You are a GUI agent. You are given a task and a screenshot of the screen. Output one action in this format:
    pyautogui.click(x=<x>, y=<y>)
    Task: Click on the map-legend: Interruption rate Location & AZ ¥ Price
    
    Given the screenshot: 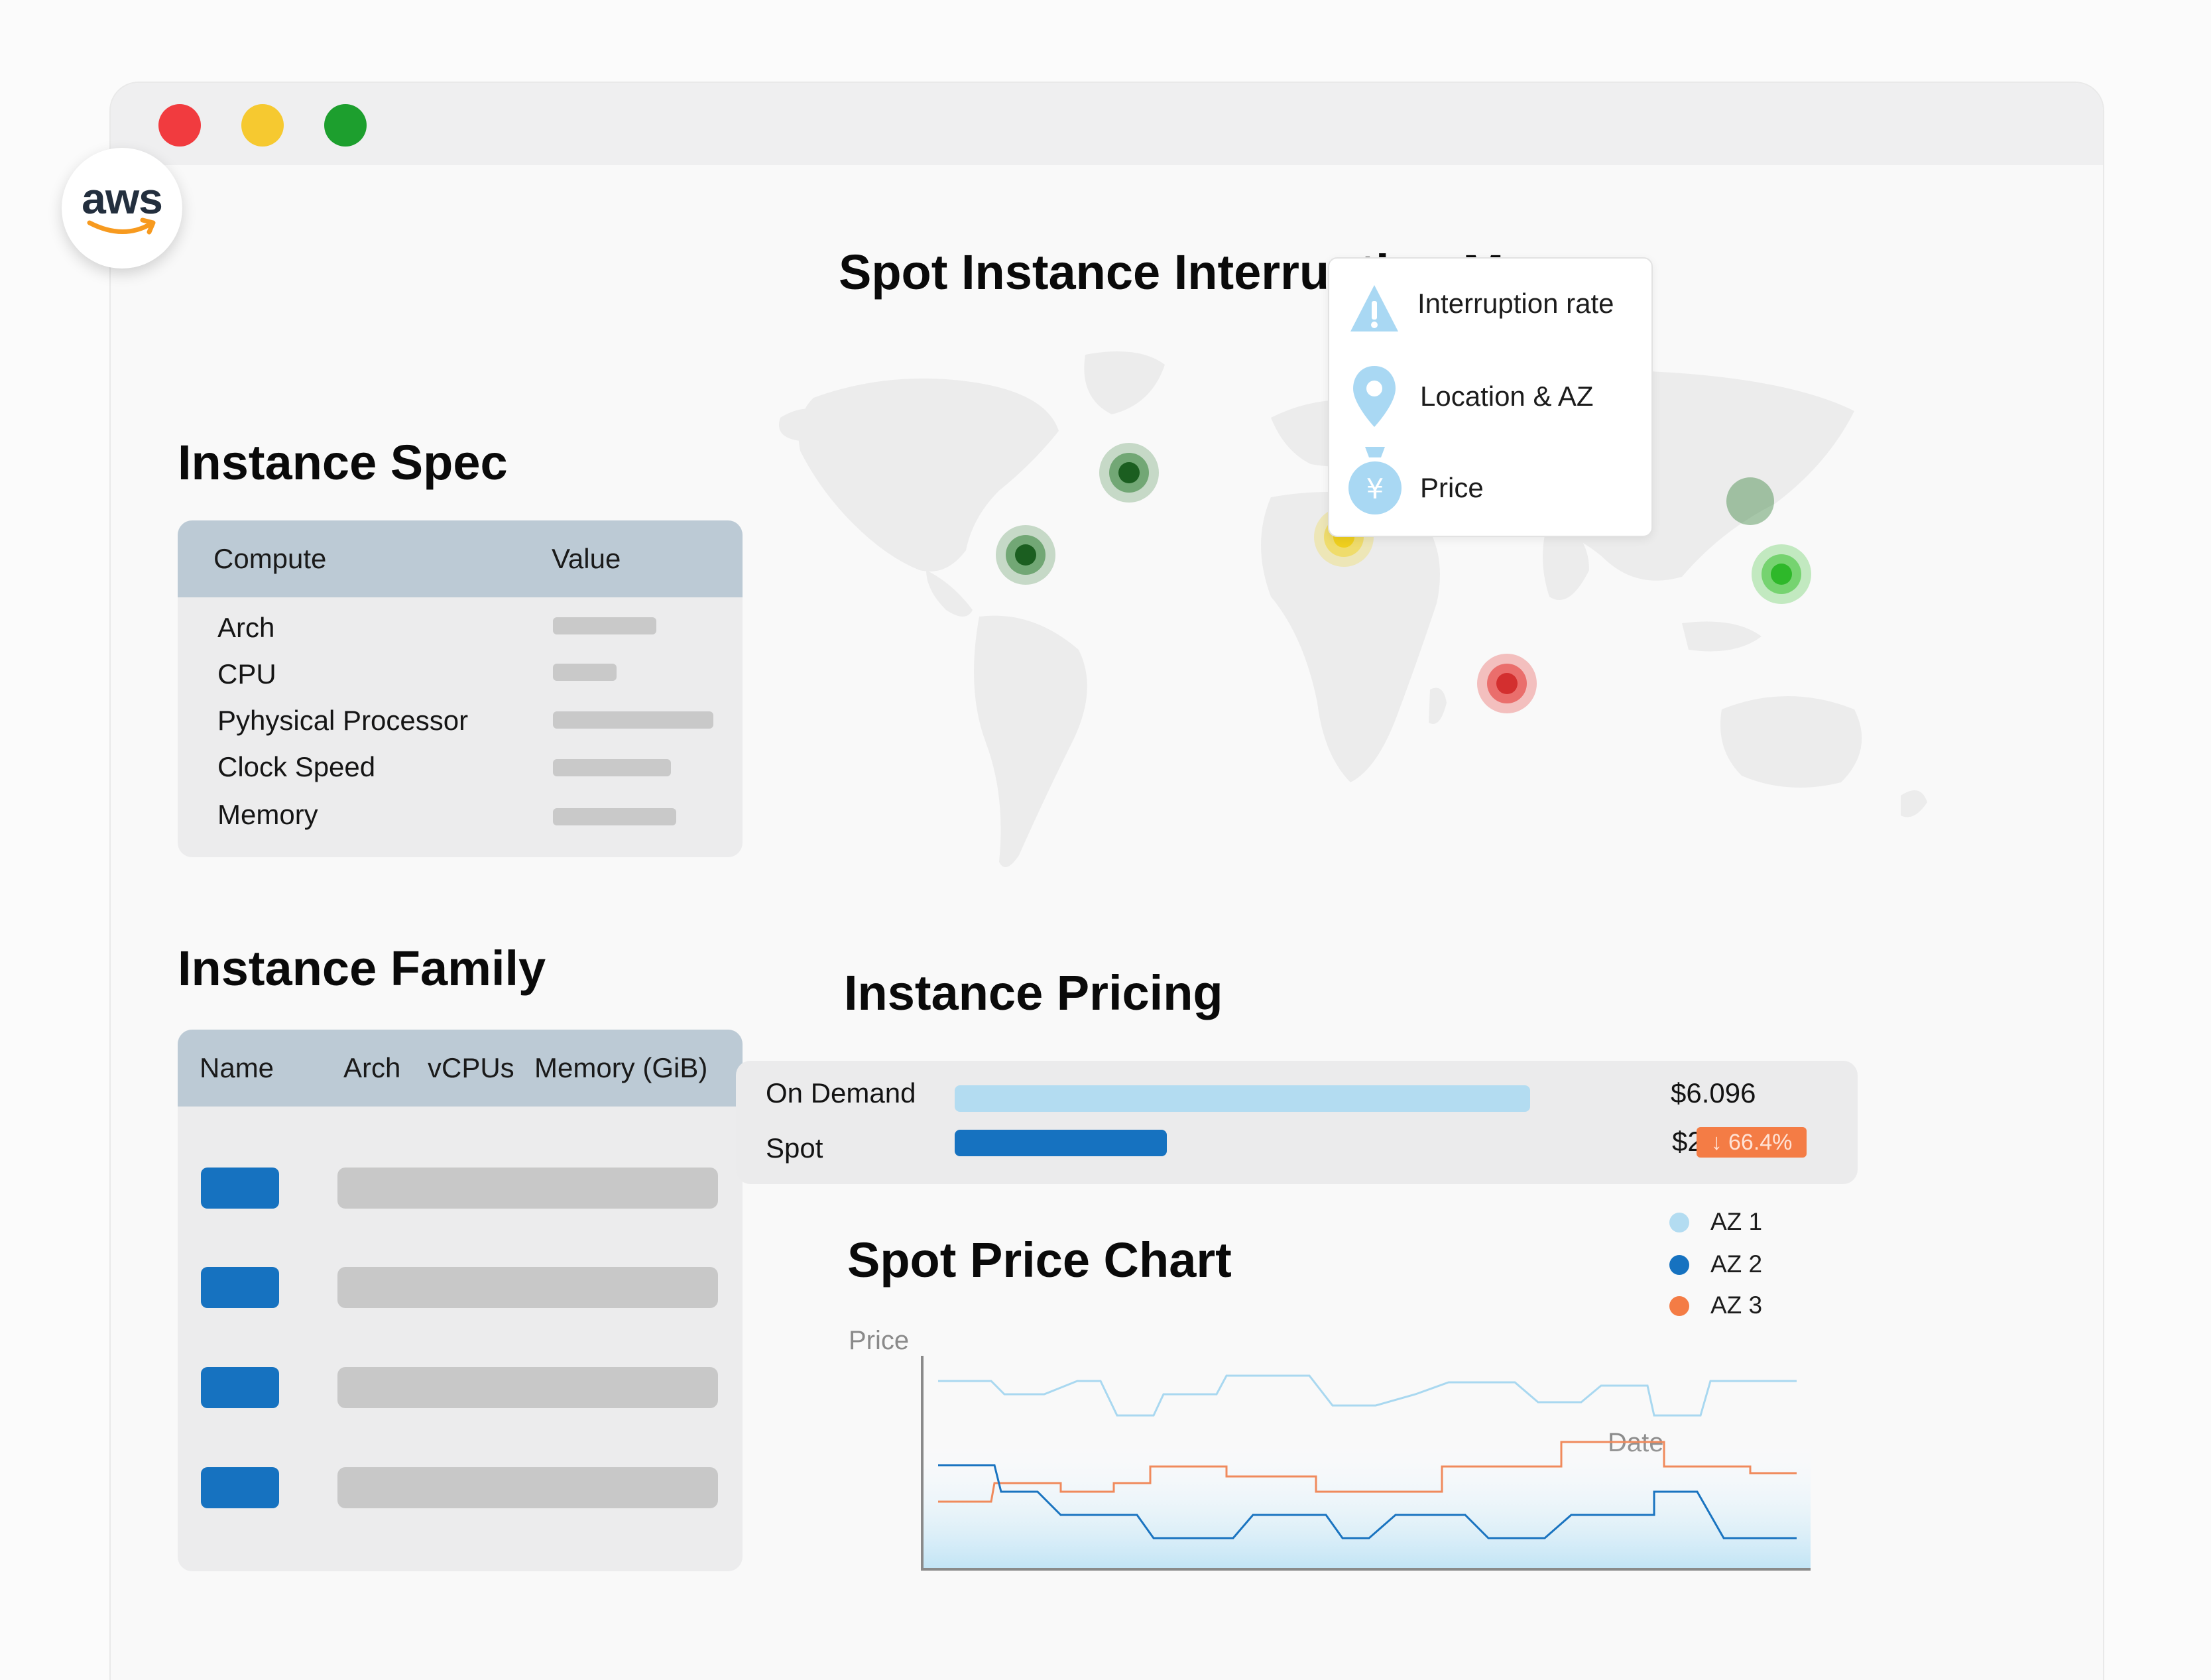 What is the action you would take?
    pyautogui.click(x=1490, y=397)
    